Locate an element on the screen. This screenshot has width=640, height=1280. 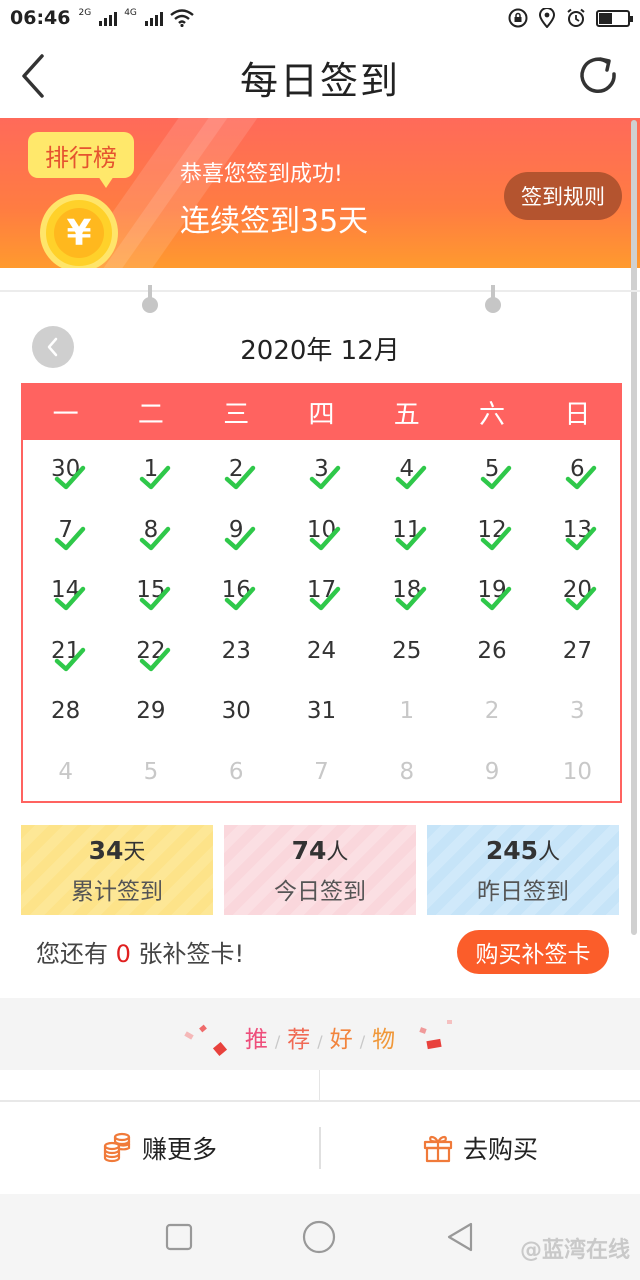
calendar-day-other-month: 8 is located at coordinates (406, 773).